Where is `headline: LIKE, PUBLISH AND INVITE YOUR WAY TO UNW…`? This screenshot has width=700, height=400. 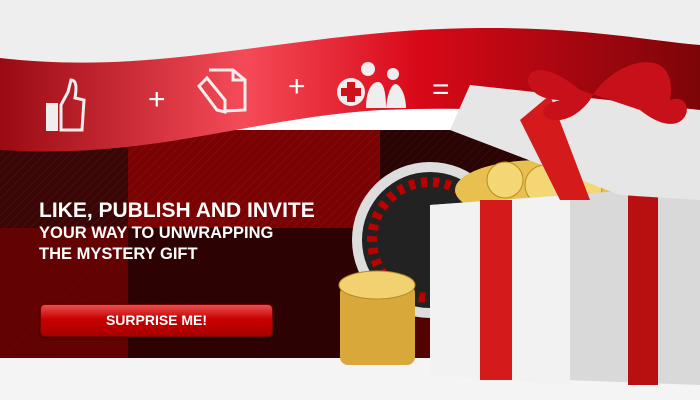
headline: LIKE, PUBLISH AND INVITE YOUR WAY TO UNW… is located at coordinates (177, 232).